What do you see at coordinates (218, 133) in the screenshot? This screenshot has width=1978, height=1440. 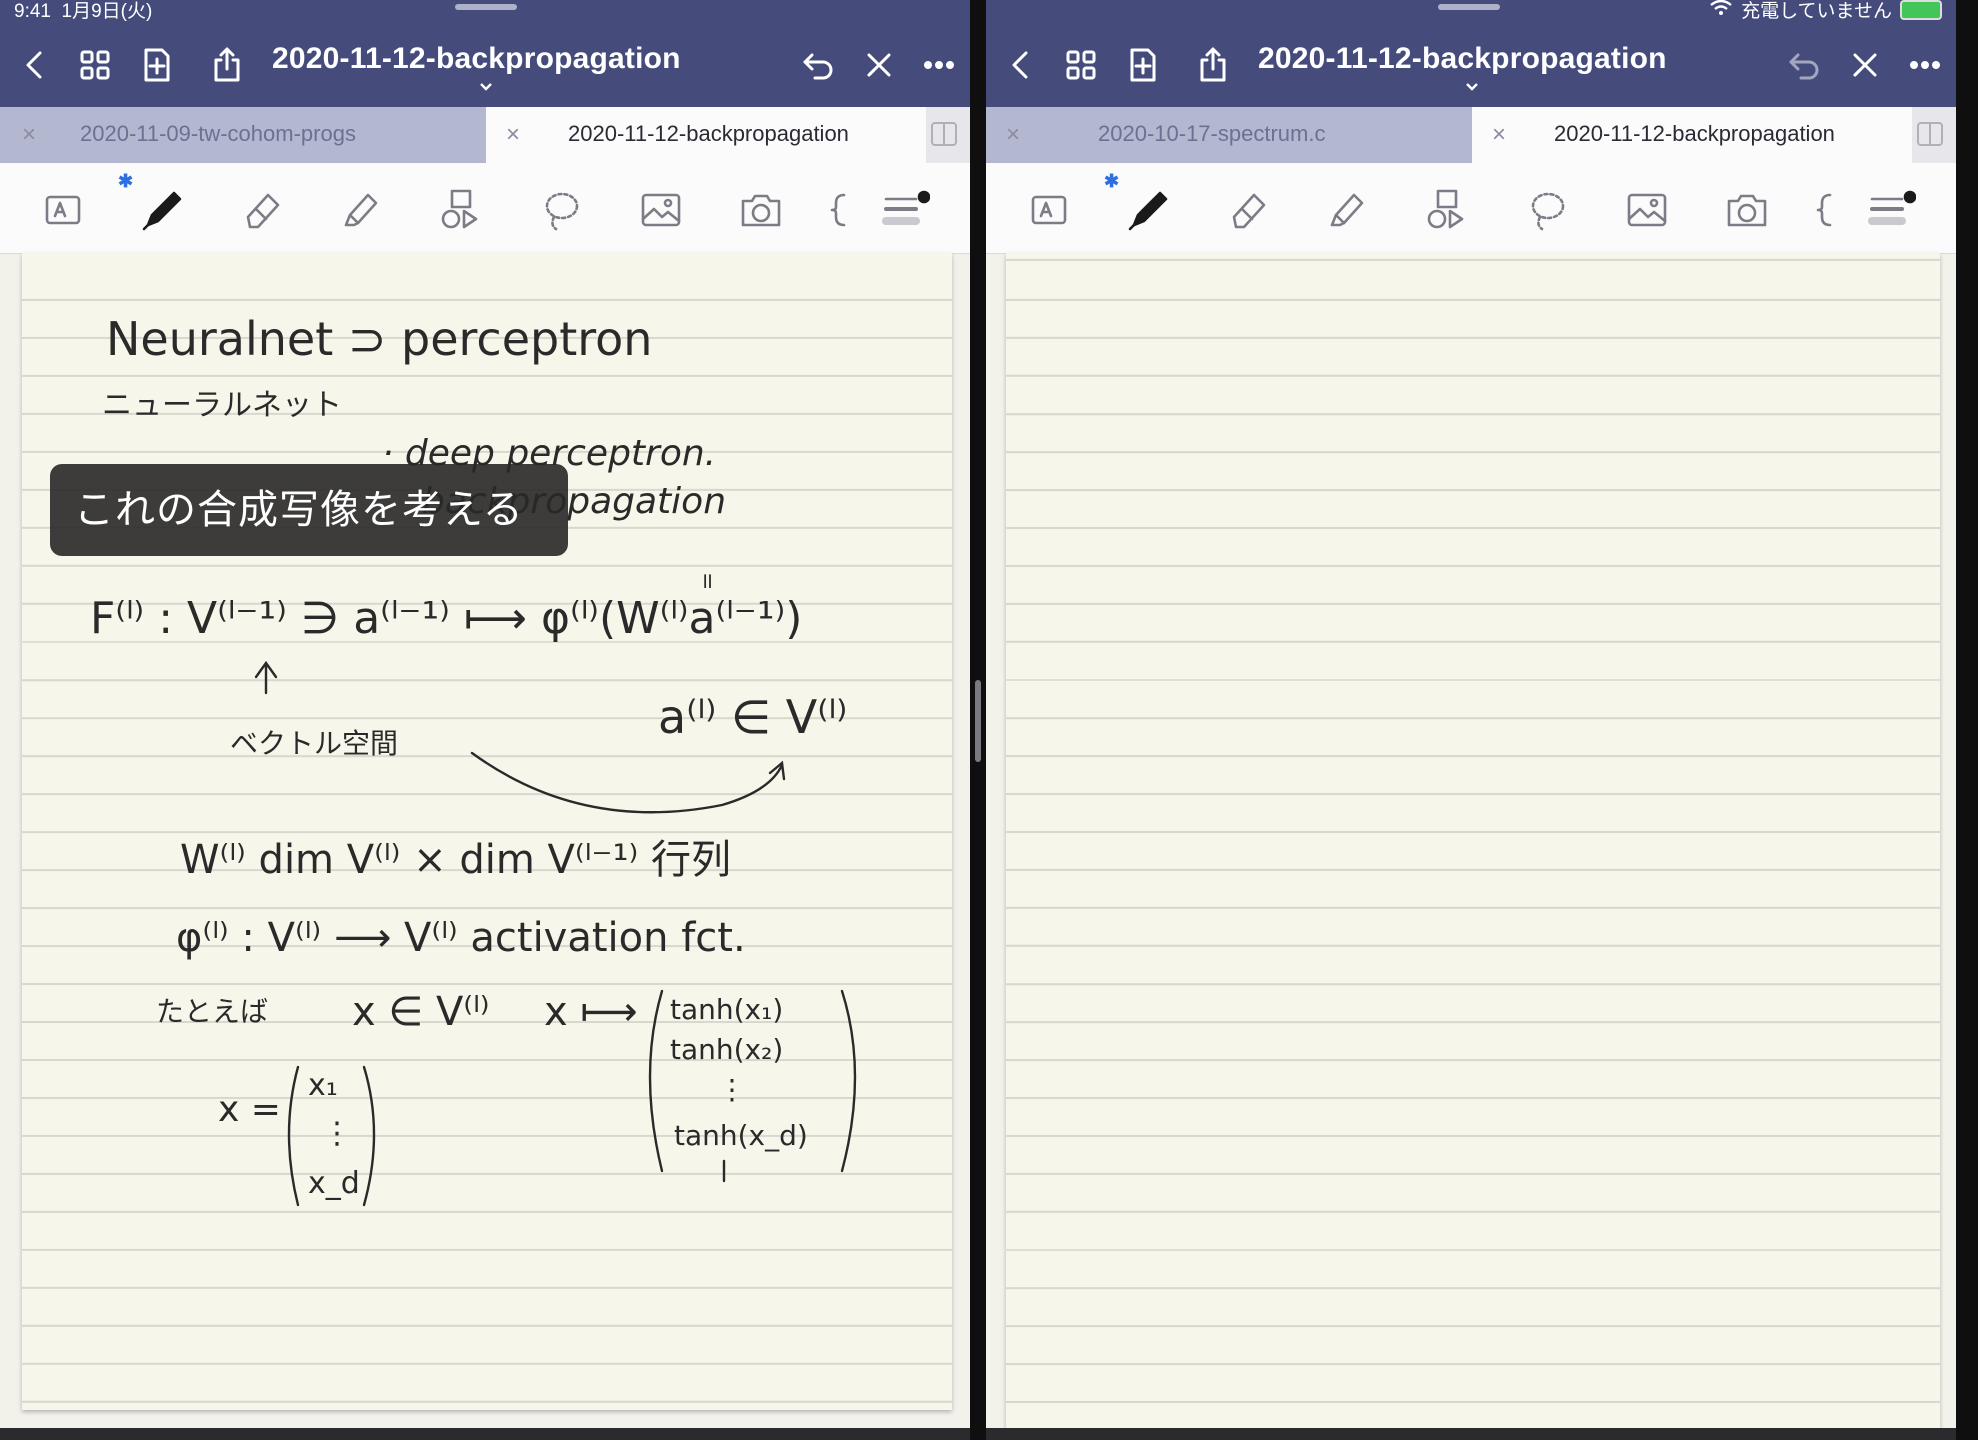 I see `tab-label: 2020-11-09-tw-cohom-progs` at bounding box center [218, 133].